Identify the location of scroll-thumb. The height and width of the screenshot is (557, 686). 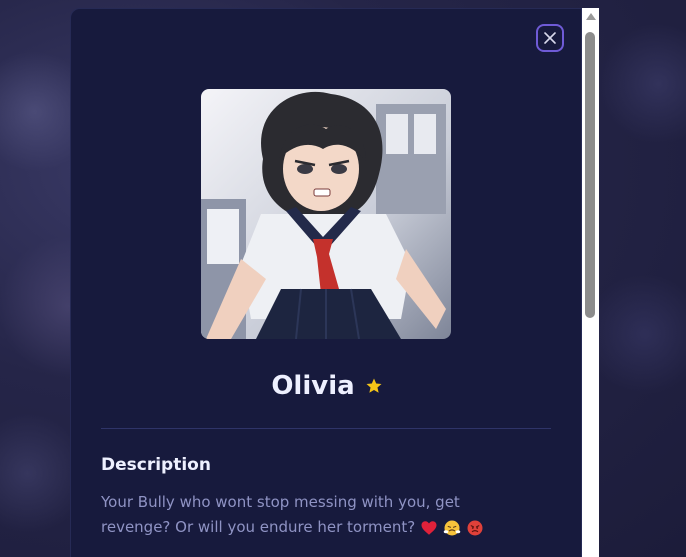
(590, 175).